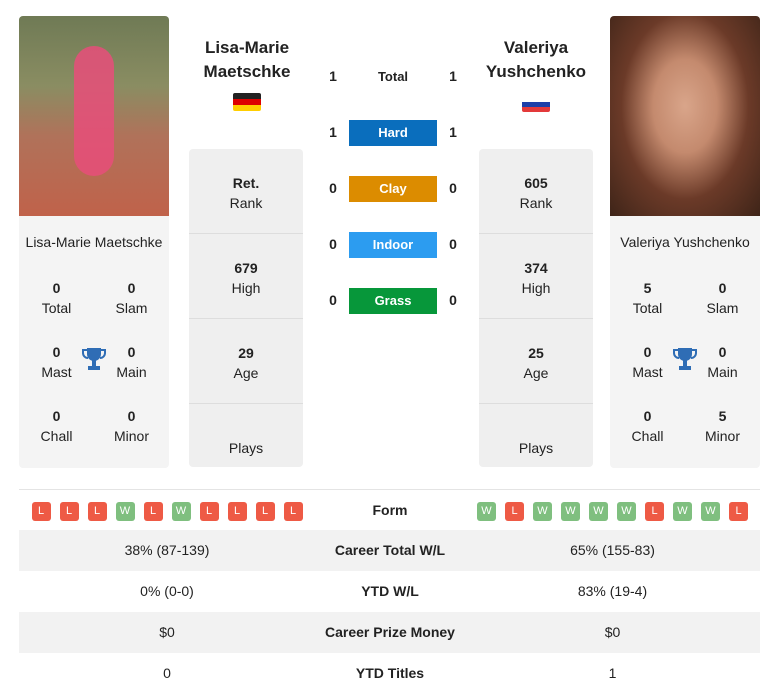 This screenshot has height=699, width=779. Describe the element at coordinates (56, 298) in the screenshot. I see `player1-total: 0 Total` at that location.